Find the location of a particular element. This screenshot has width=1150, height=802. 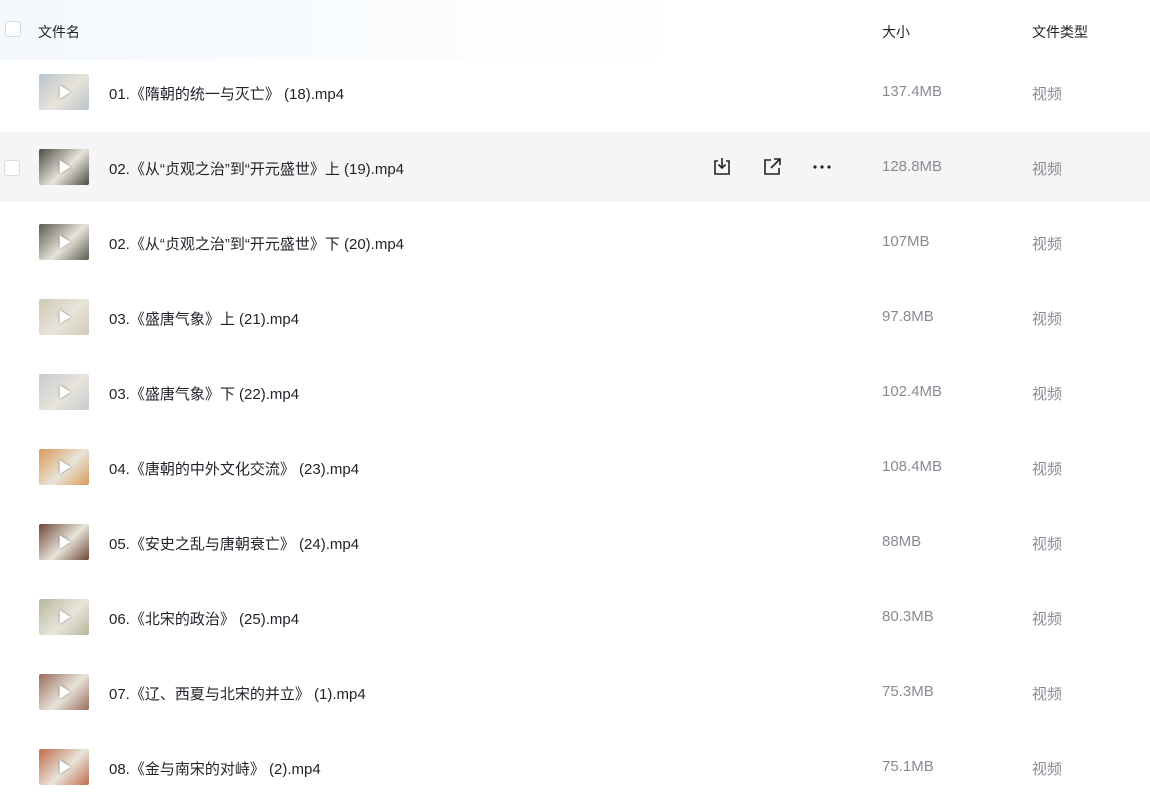

file-name: 07.《辽、西夏与北宋的并立》 (1).mp4 is located at coordinates (237, 693).